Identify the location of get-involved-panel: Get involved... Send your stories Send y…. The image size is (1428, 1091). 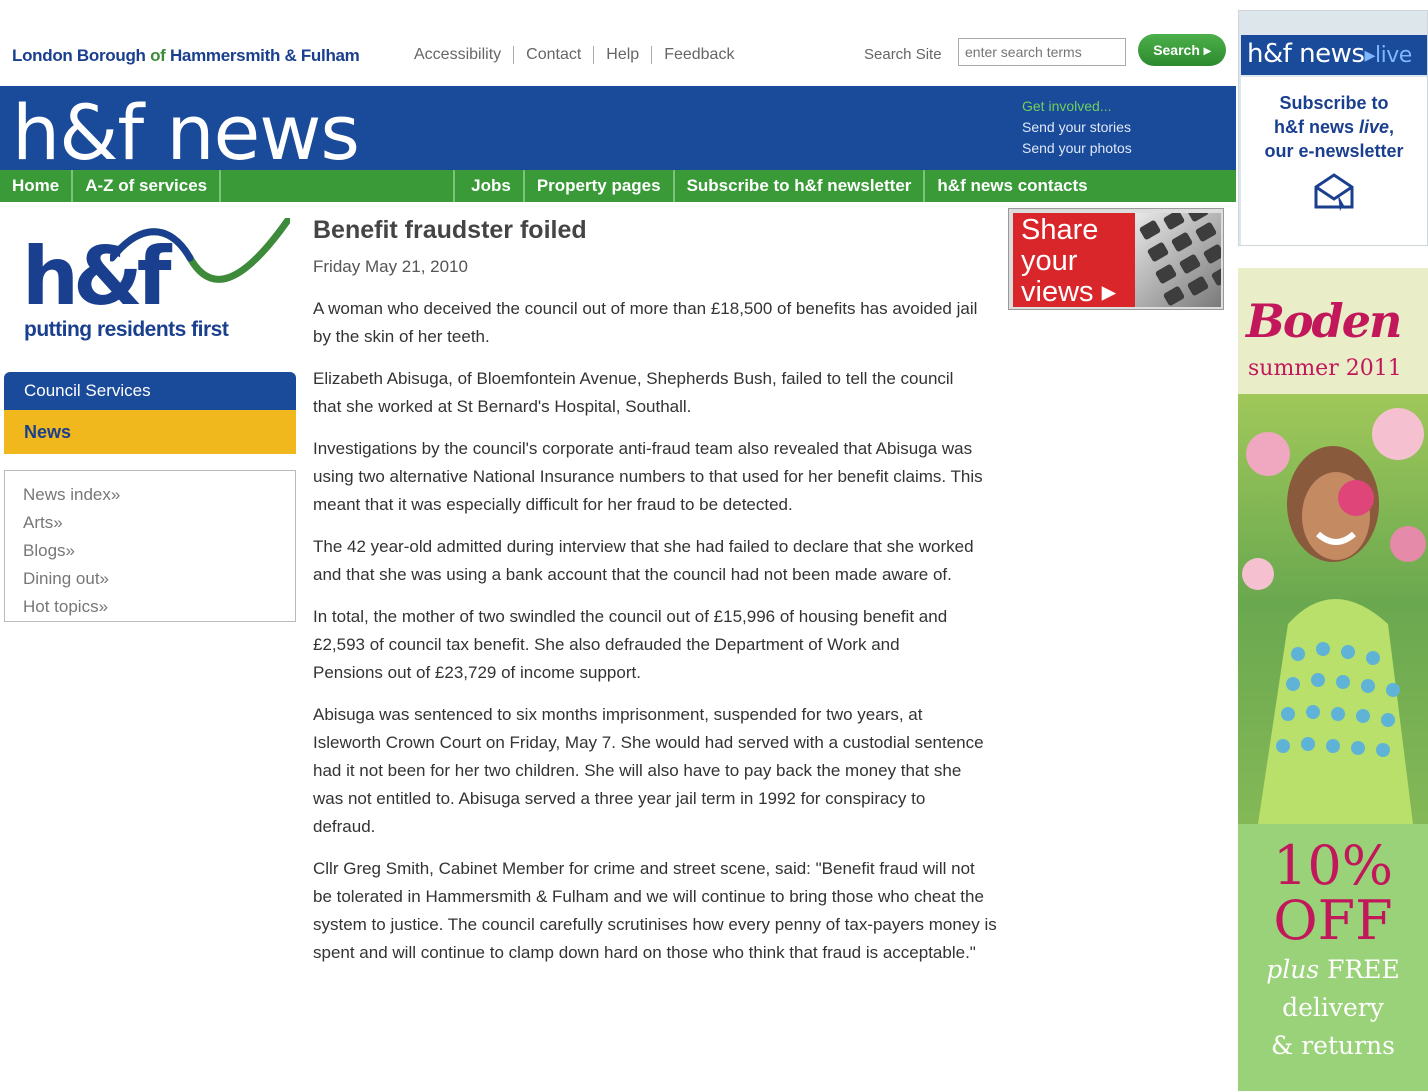
(1077, 127).